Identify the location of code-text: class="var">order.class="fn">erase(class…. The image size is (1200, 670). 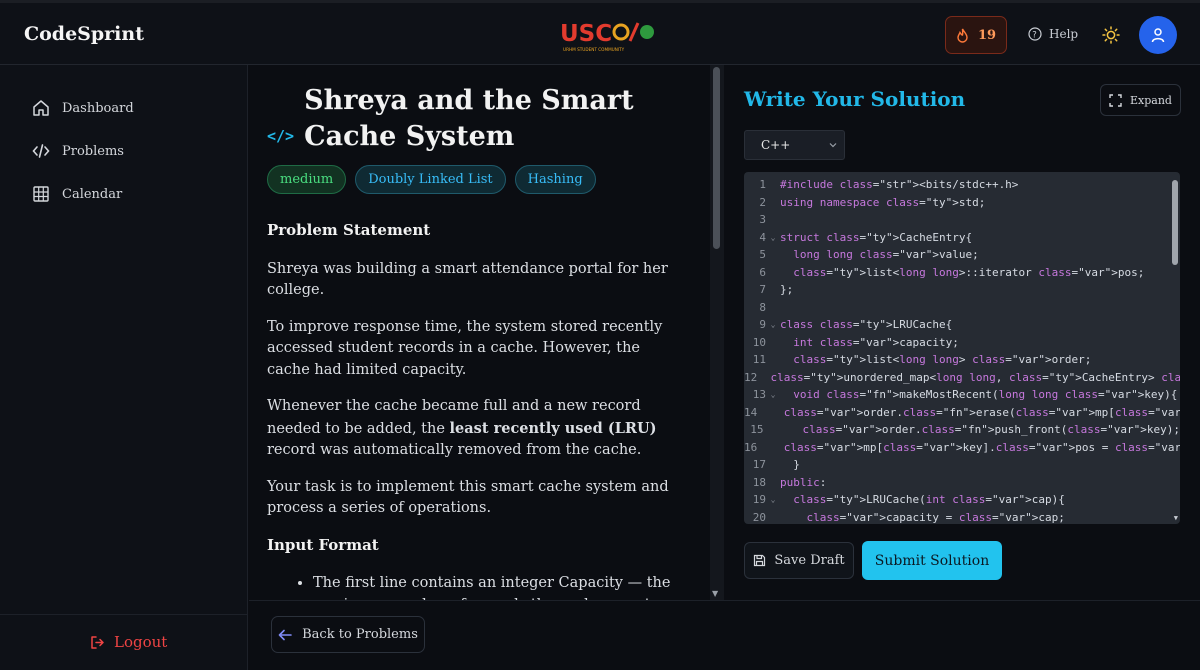
(981, 412).